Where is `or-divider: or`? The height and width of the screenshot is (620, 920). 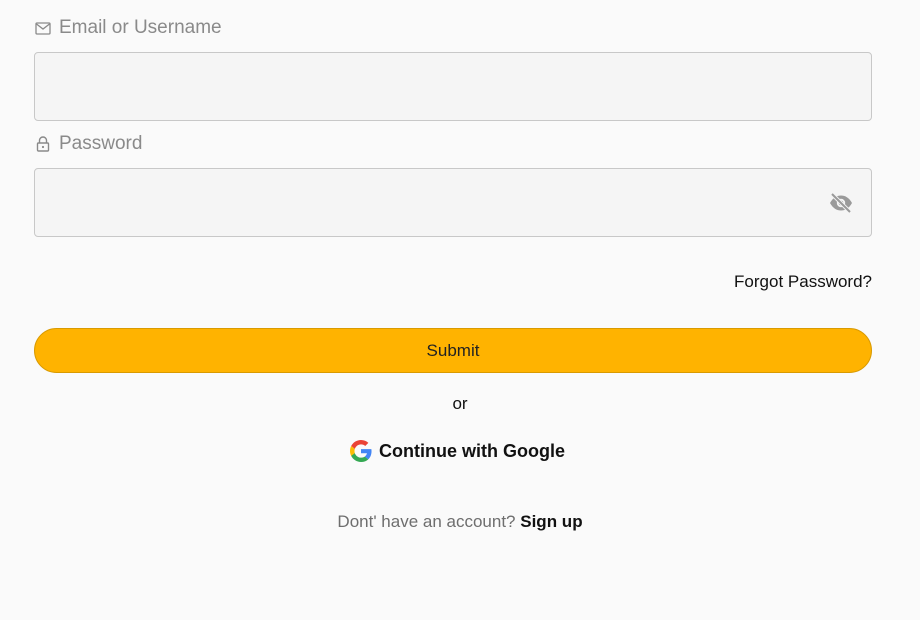 or-divider: or is located at coordinates (460, 403).